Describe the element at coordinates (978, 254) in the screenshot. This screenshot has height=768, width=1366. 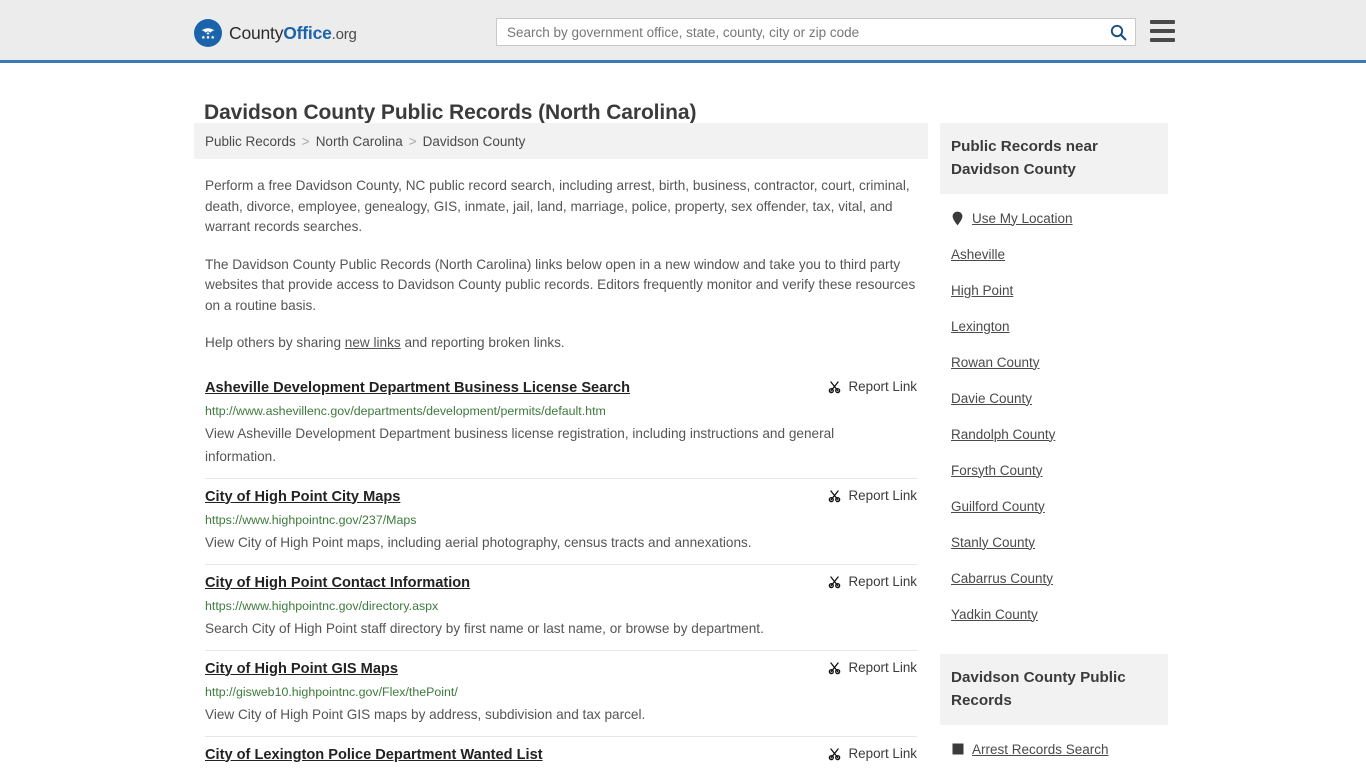
I see `sidebar-link-label: Asheville` at that location.